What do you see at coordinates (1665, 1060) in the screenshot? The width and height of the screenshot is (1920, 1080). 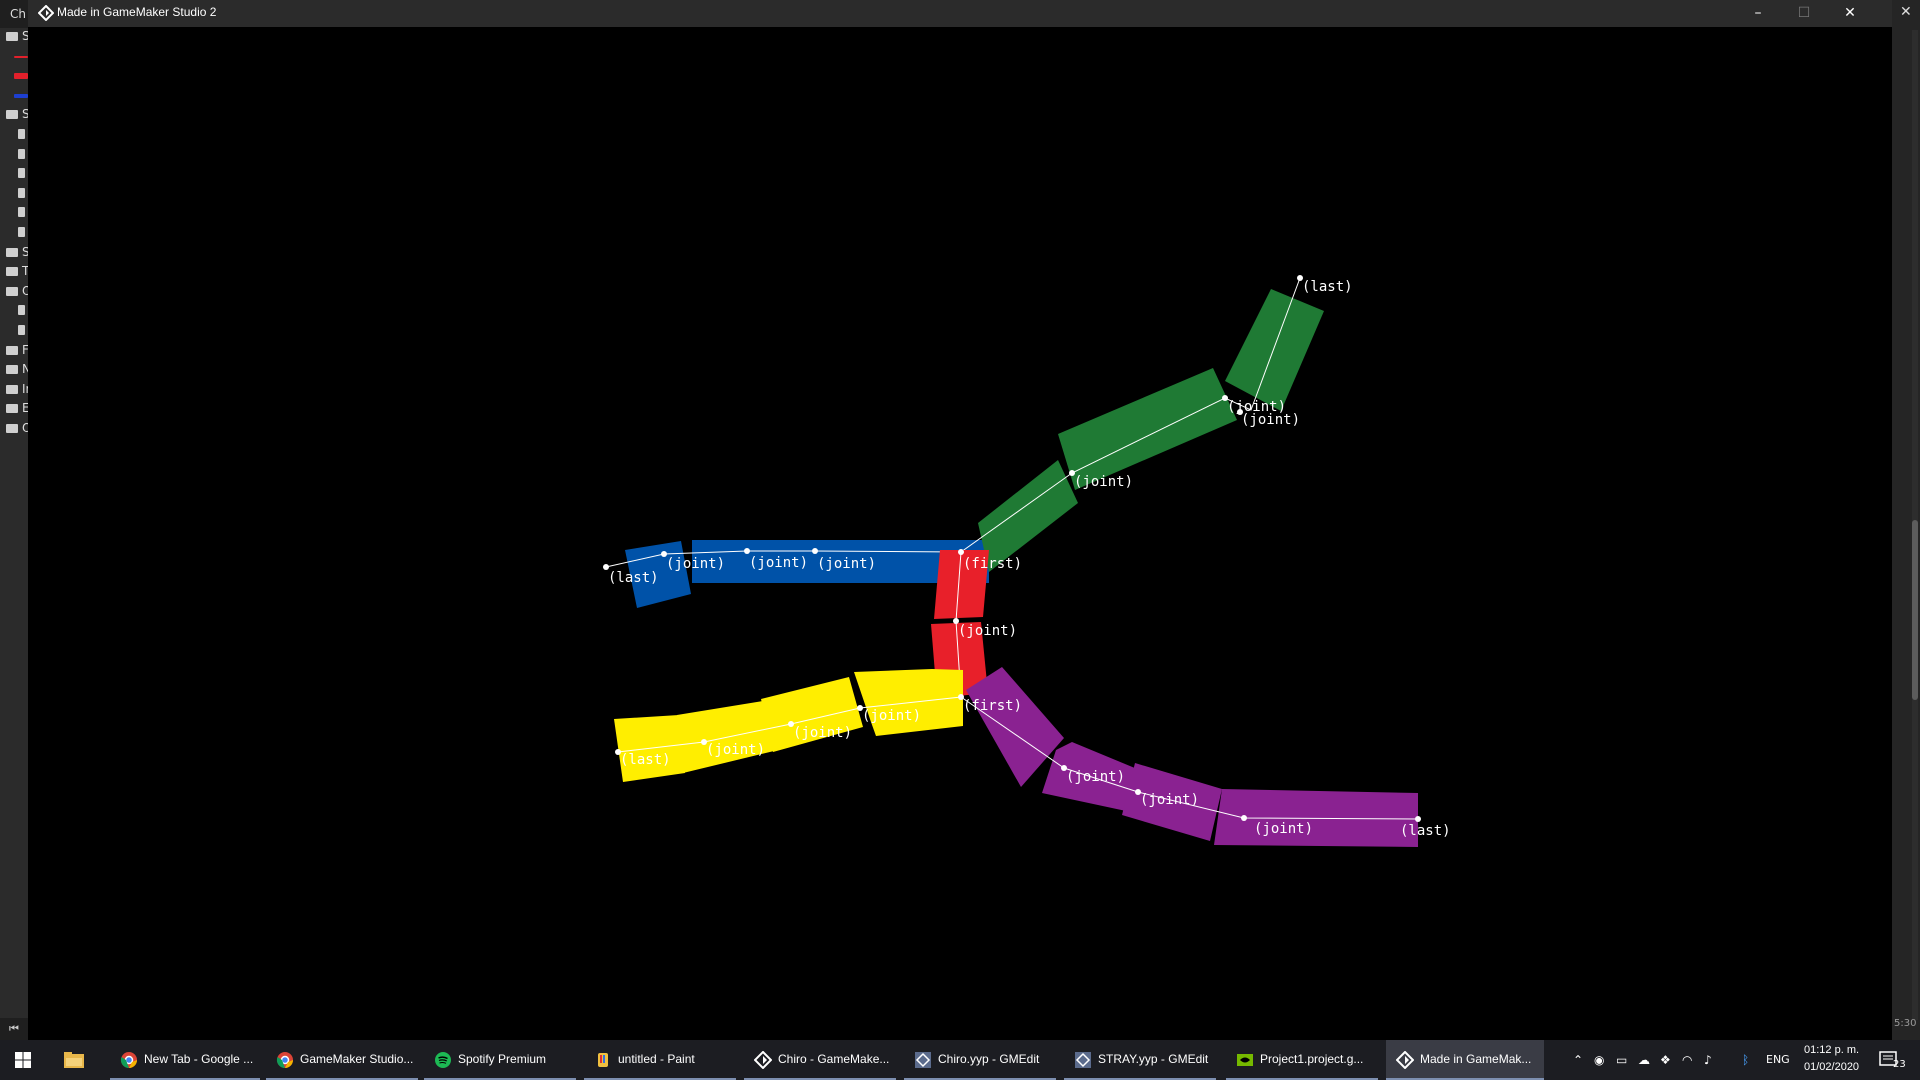 I see `dropbox-icon: ❖` at bounding box center [1665, 1060].